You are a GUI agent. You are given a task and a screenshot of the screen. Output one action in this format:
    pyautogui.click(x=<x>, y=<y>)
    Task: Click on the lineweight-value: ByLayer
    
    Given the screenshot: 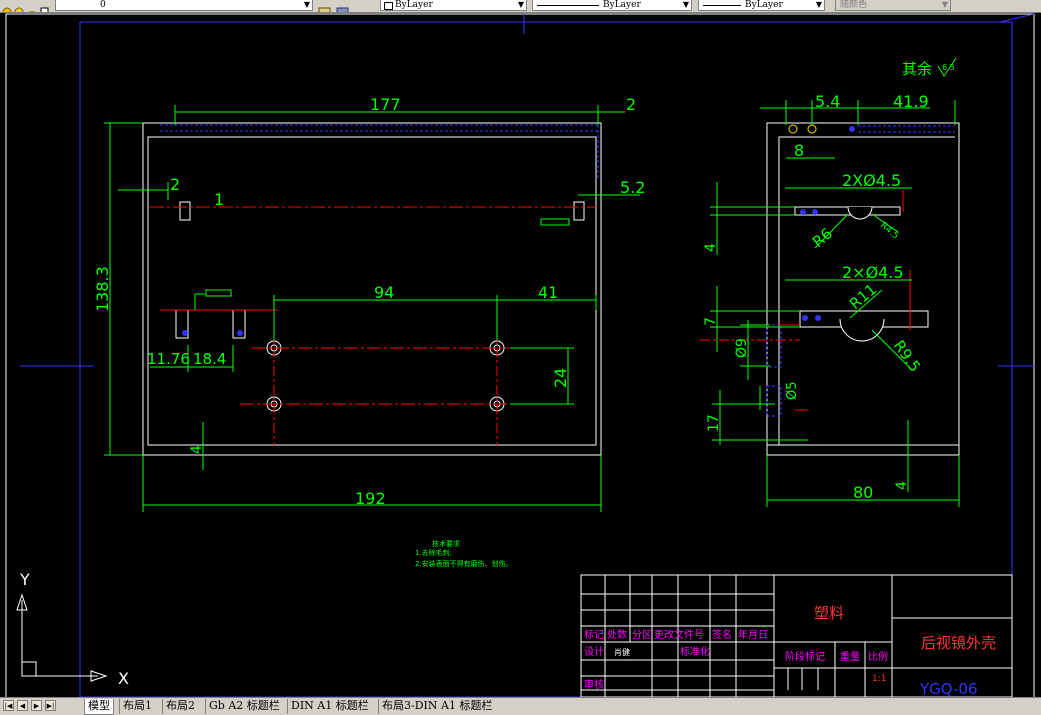 What is the action you would take?
    pyautogui.click(x=764, y=5)
    